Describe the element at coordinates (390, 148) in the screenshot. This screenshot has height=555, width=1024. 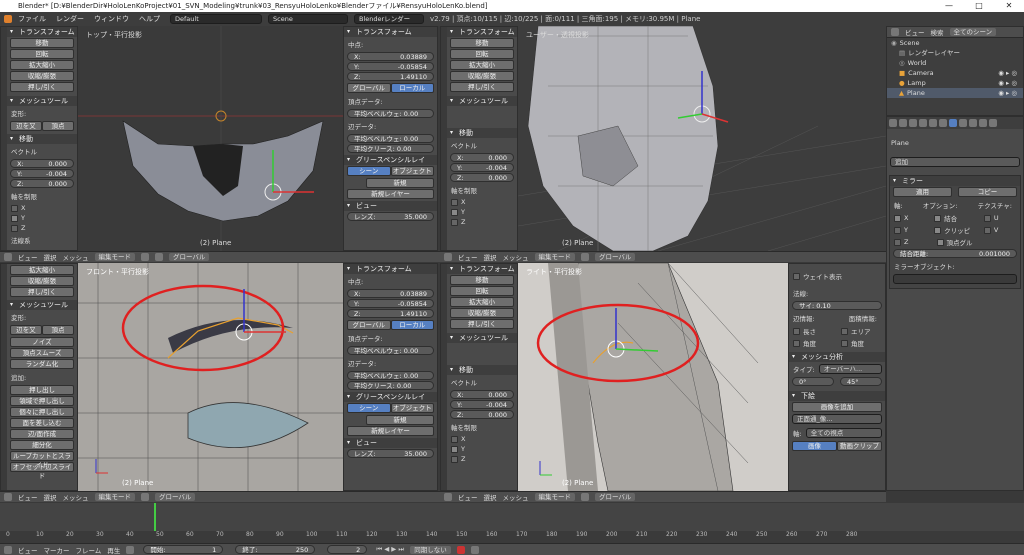
I see `crease-field: 平均クリース: 0.00` at that location.